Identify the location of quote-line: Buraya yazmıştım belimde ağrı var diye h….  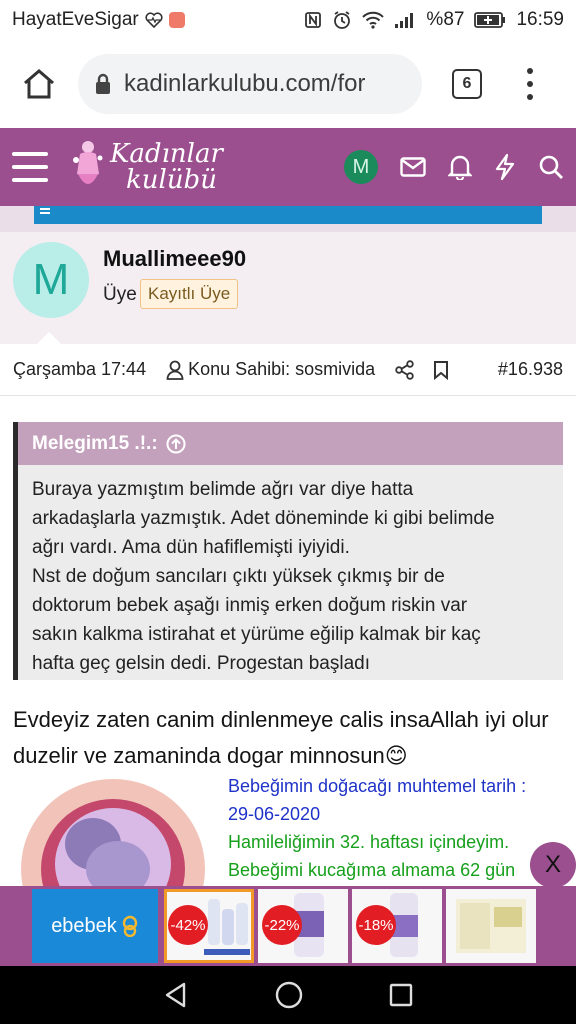
(223, 489).